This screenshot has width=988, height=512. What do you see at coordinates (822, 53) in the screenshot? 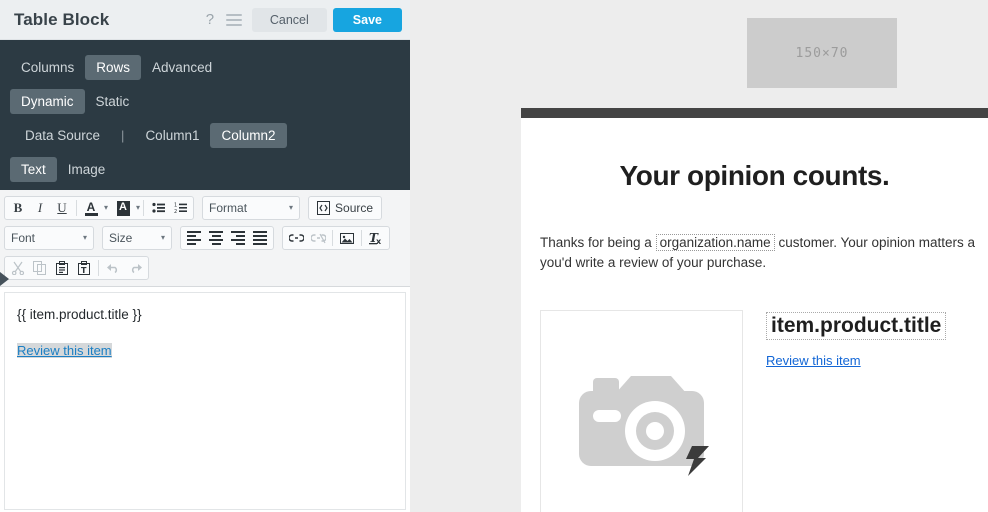
I see `logo-placeholder: 150×70` at bounding box center [822, 53].